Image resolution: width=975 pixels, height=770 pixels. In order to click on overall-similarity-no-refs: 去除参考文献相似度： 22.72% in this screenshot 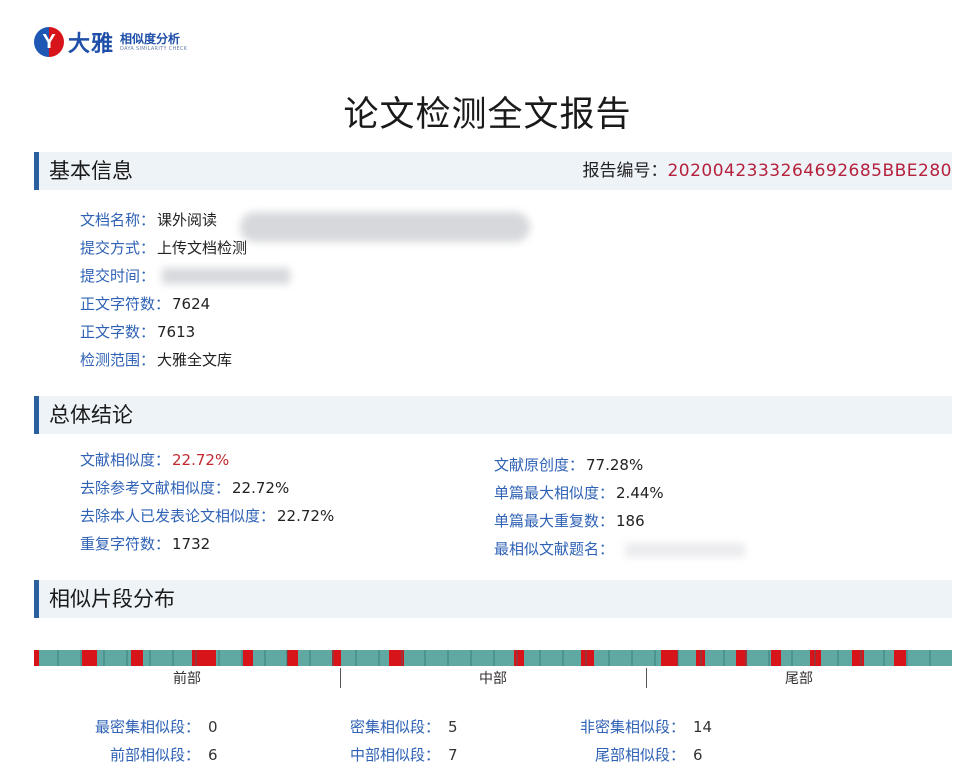, I will do `click(185, 488)`.